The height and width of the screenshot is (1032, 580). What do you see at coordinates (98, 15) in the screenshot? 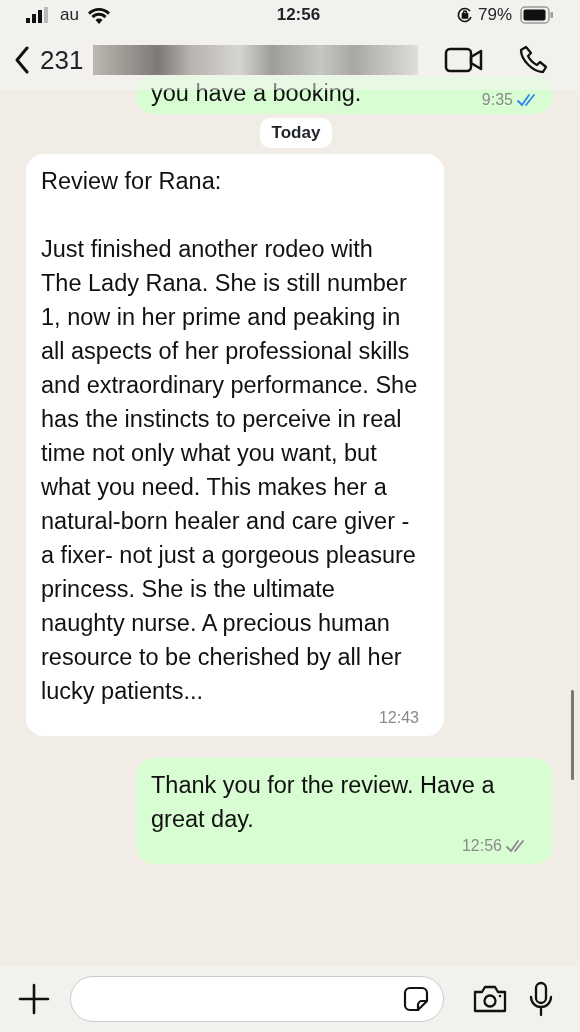
I see `wifi-icon` at bounding box center [98, 15].